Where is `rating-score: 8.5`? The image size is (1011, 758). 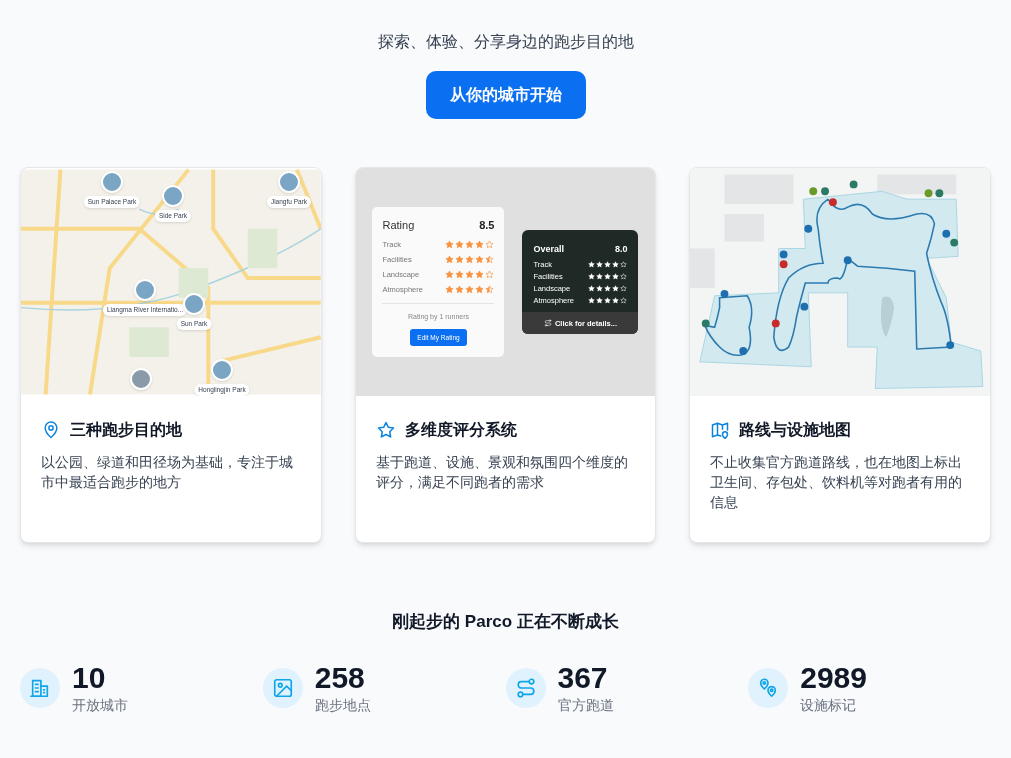 rating-score: 8.5 is located at coordinates (487, 225).